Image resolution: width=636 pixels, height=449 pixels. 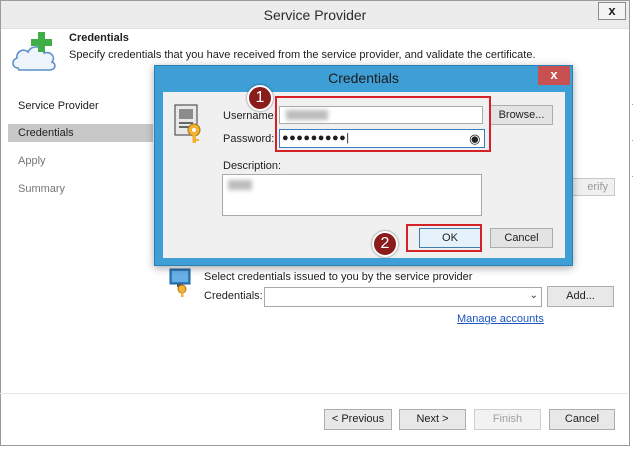 What do you see at coordinates (385, 244) in the screenshot?
I see `step-marker-2: 2` at bounding box center [385, 244].